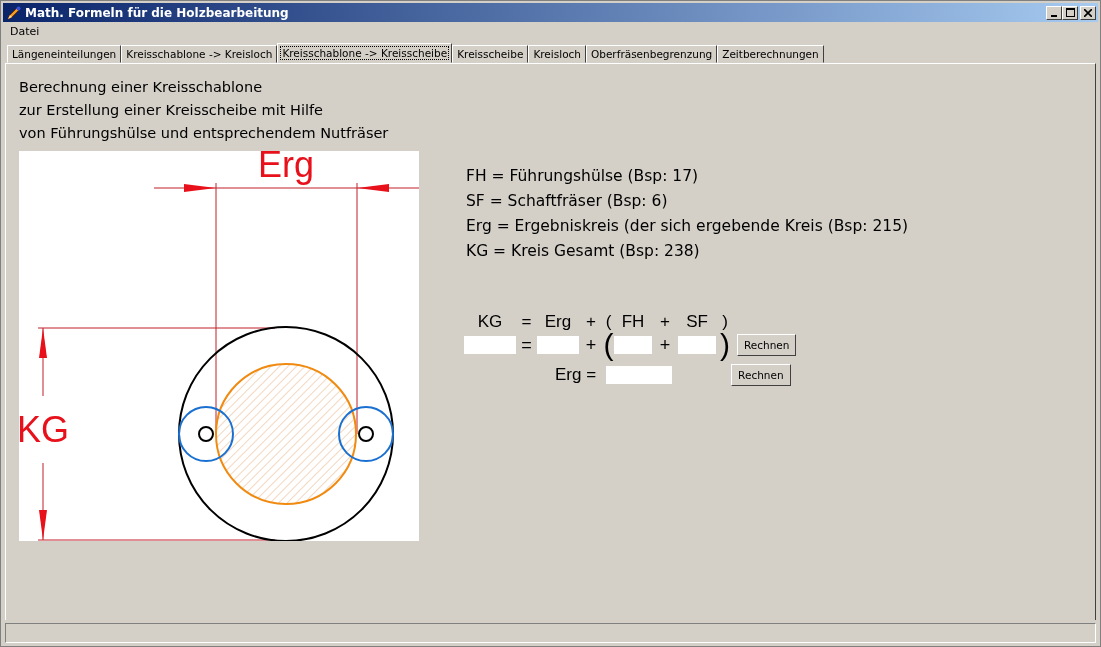  Describe the element at coordinates (652, 54) in the screenshot. I see `tab: Oberfräsenbegrenzung` at that location.